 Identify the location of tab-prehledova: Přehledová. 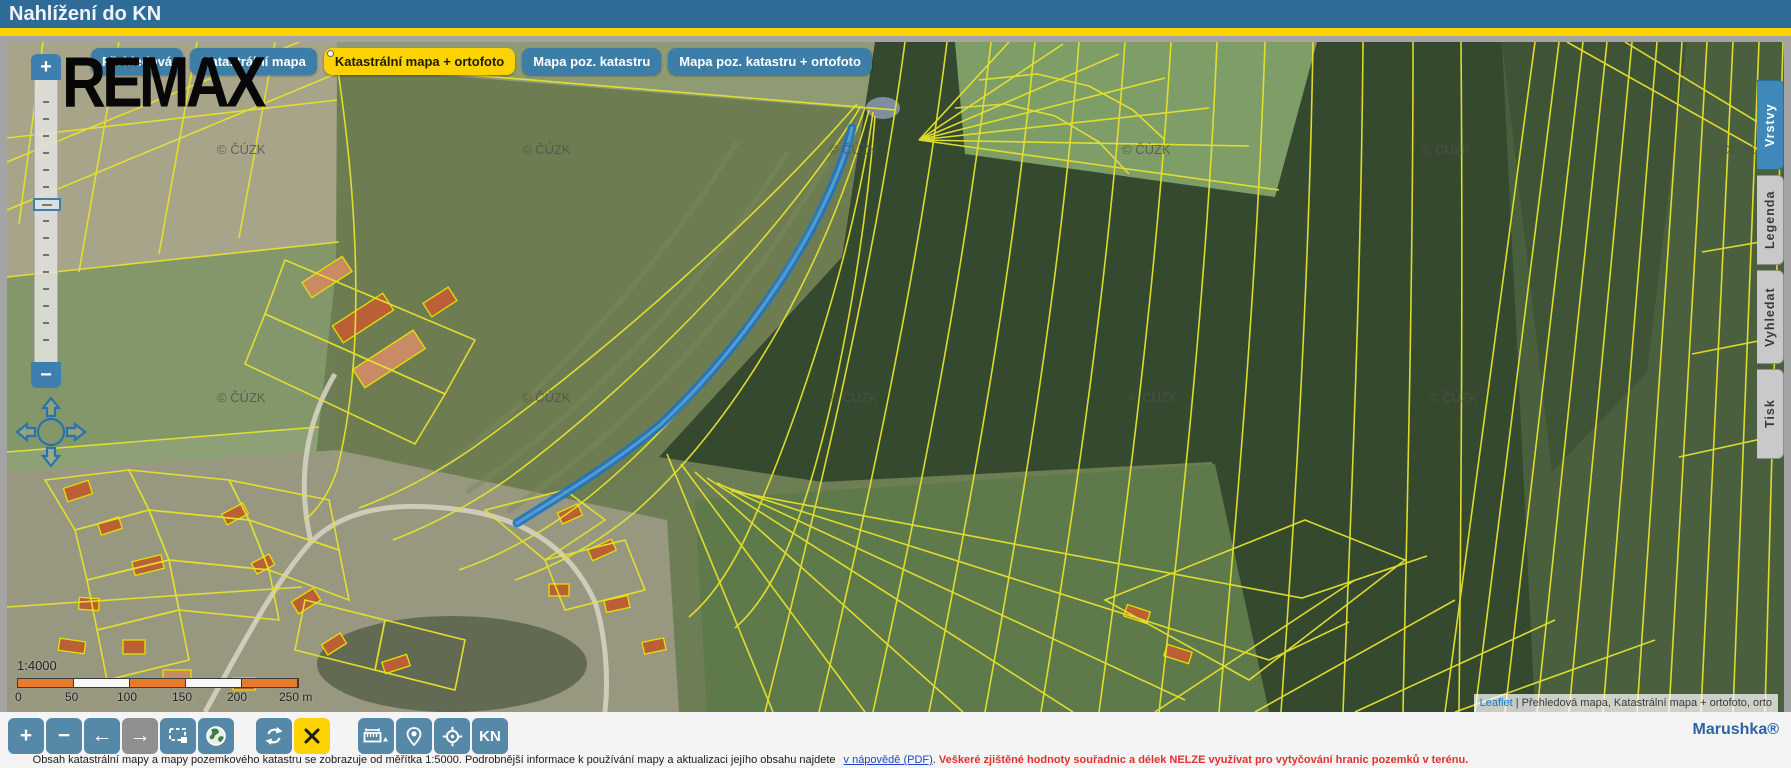
(137, 61).